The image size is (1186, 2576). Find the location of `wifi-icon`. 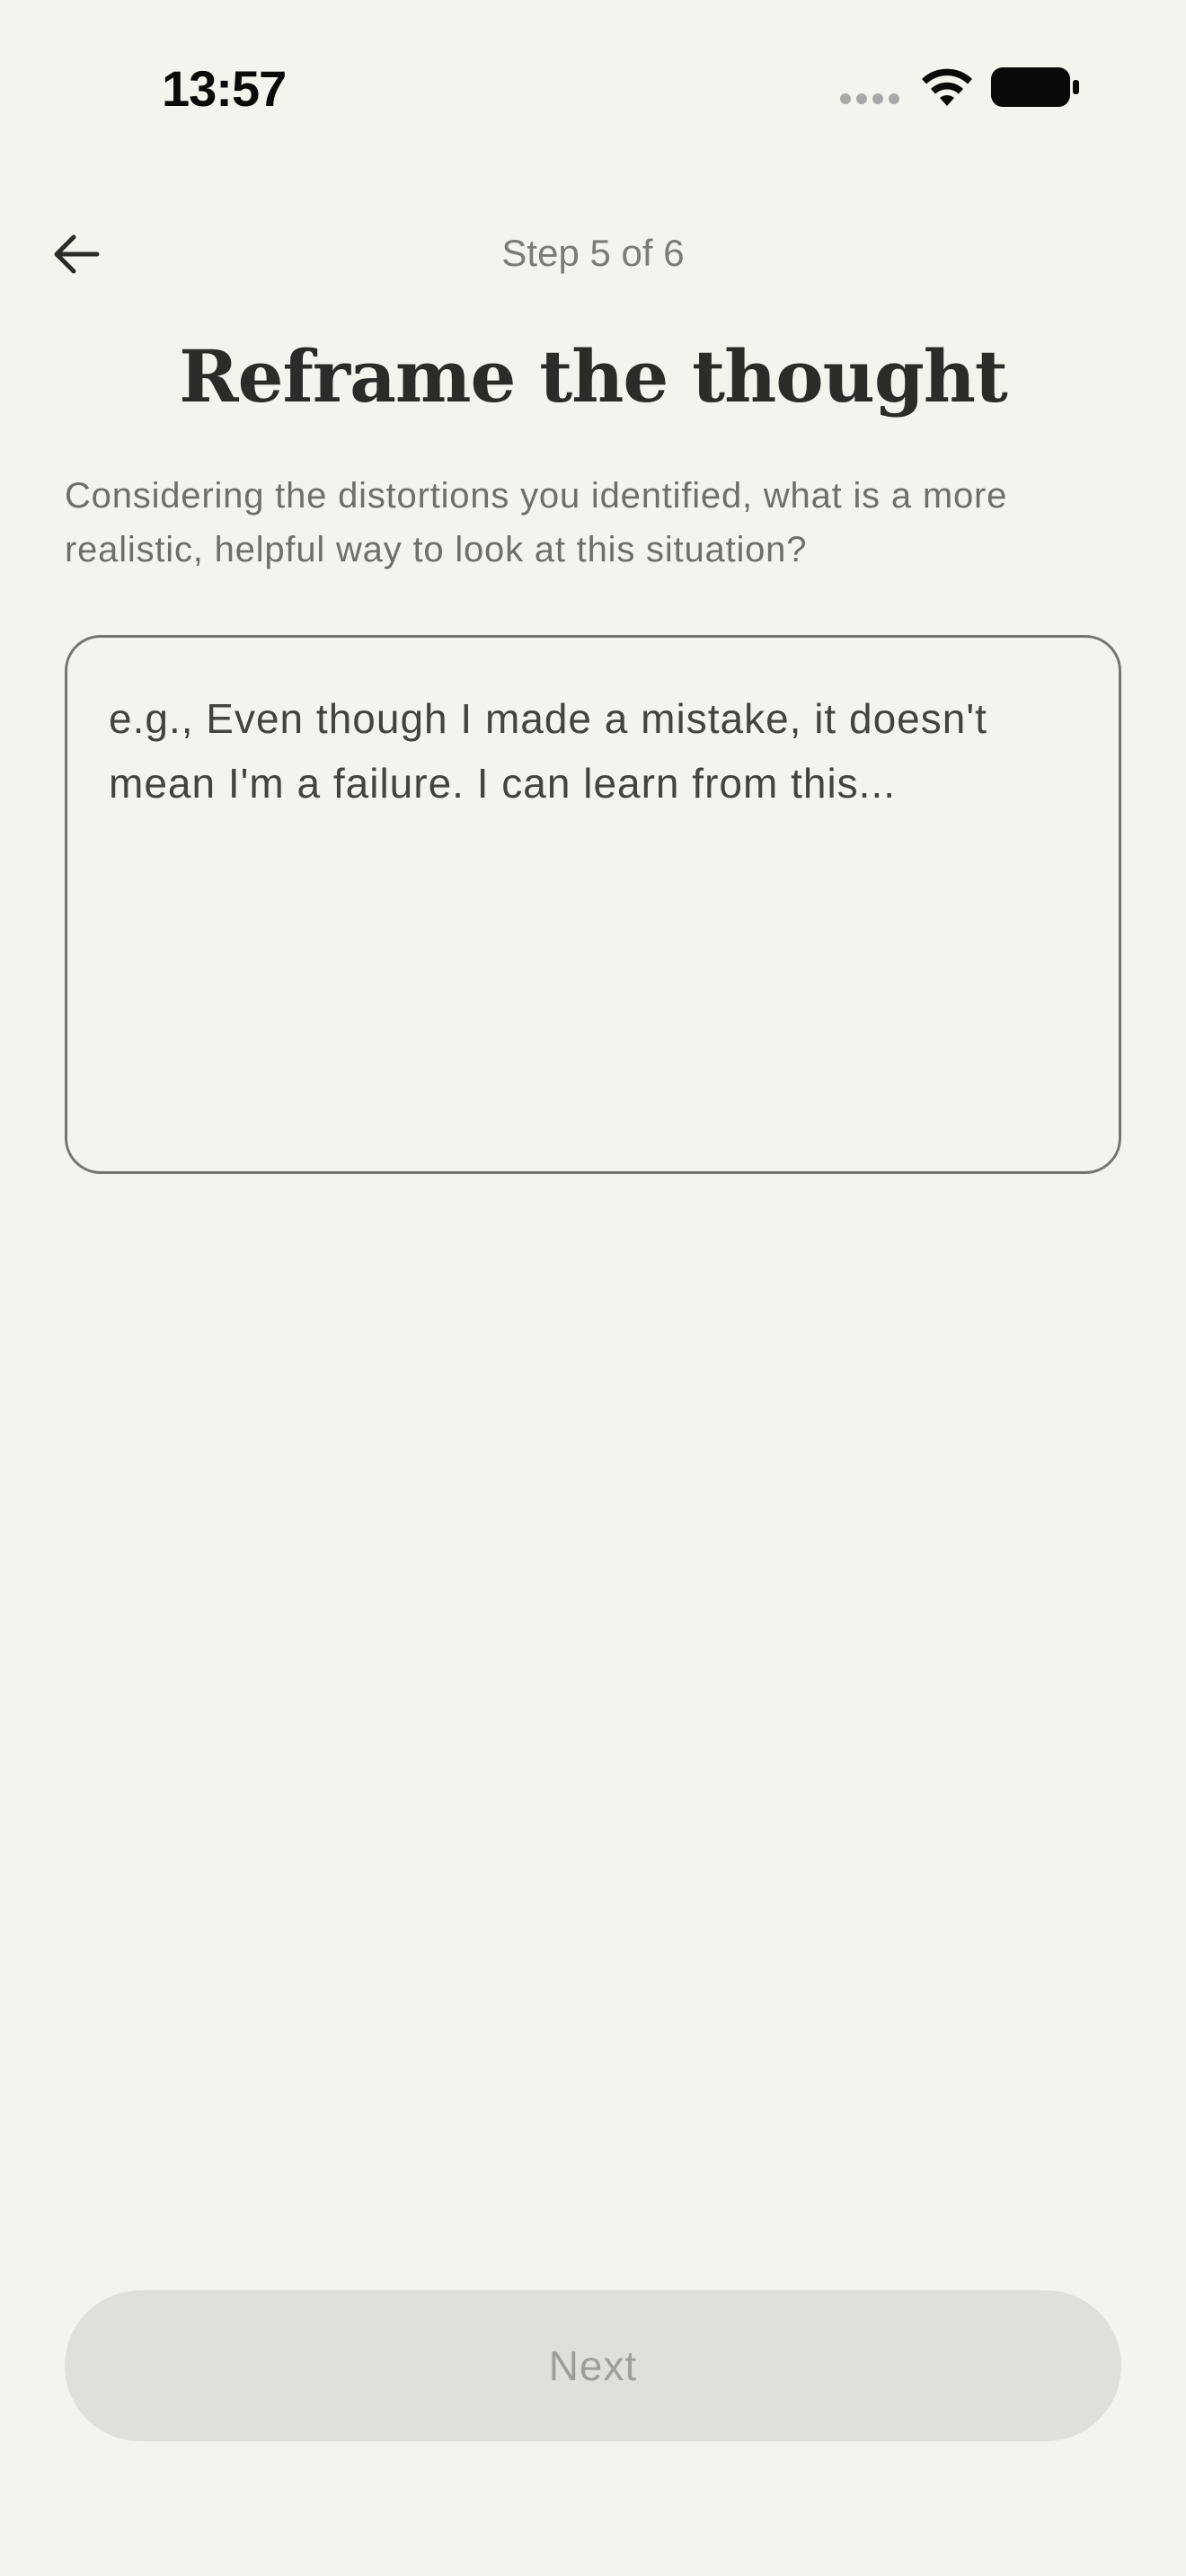

wifi-icon is located at coordinates (947, 87).